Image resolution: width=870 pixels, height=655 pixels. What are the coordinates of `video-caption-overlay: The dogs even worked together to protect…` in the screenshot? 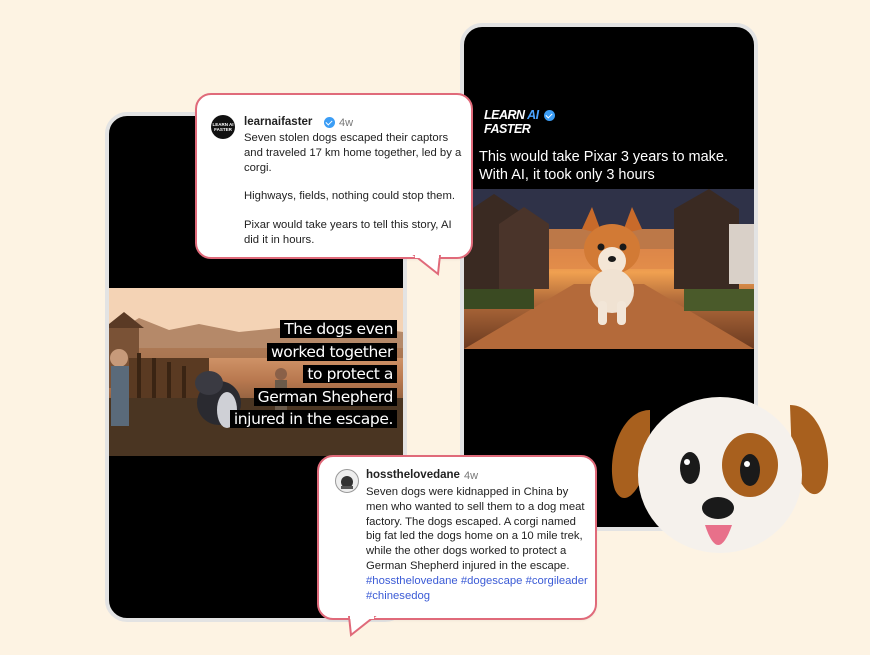 It's located at (313, 374).